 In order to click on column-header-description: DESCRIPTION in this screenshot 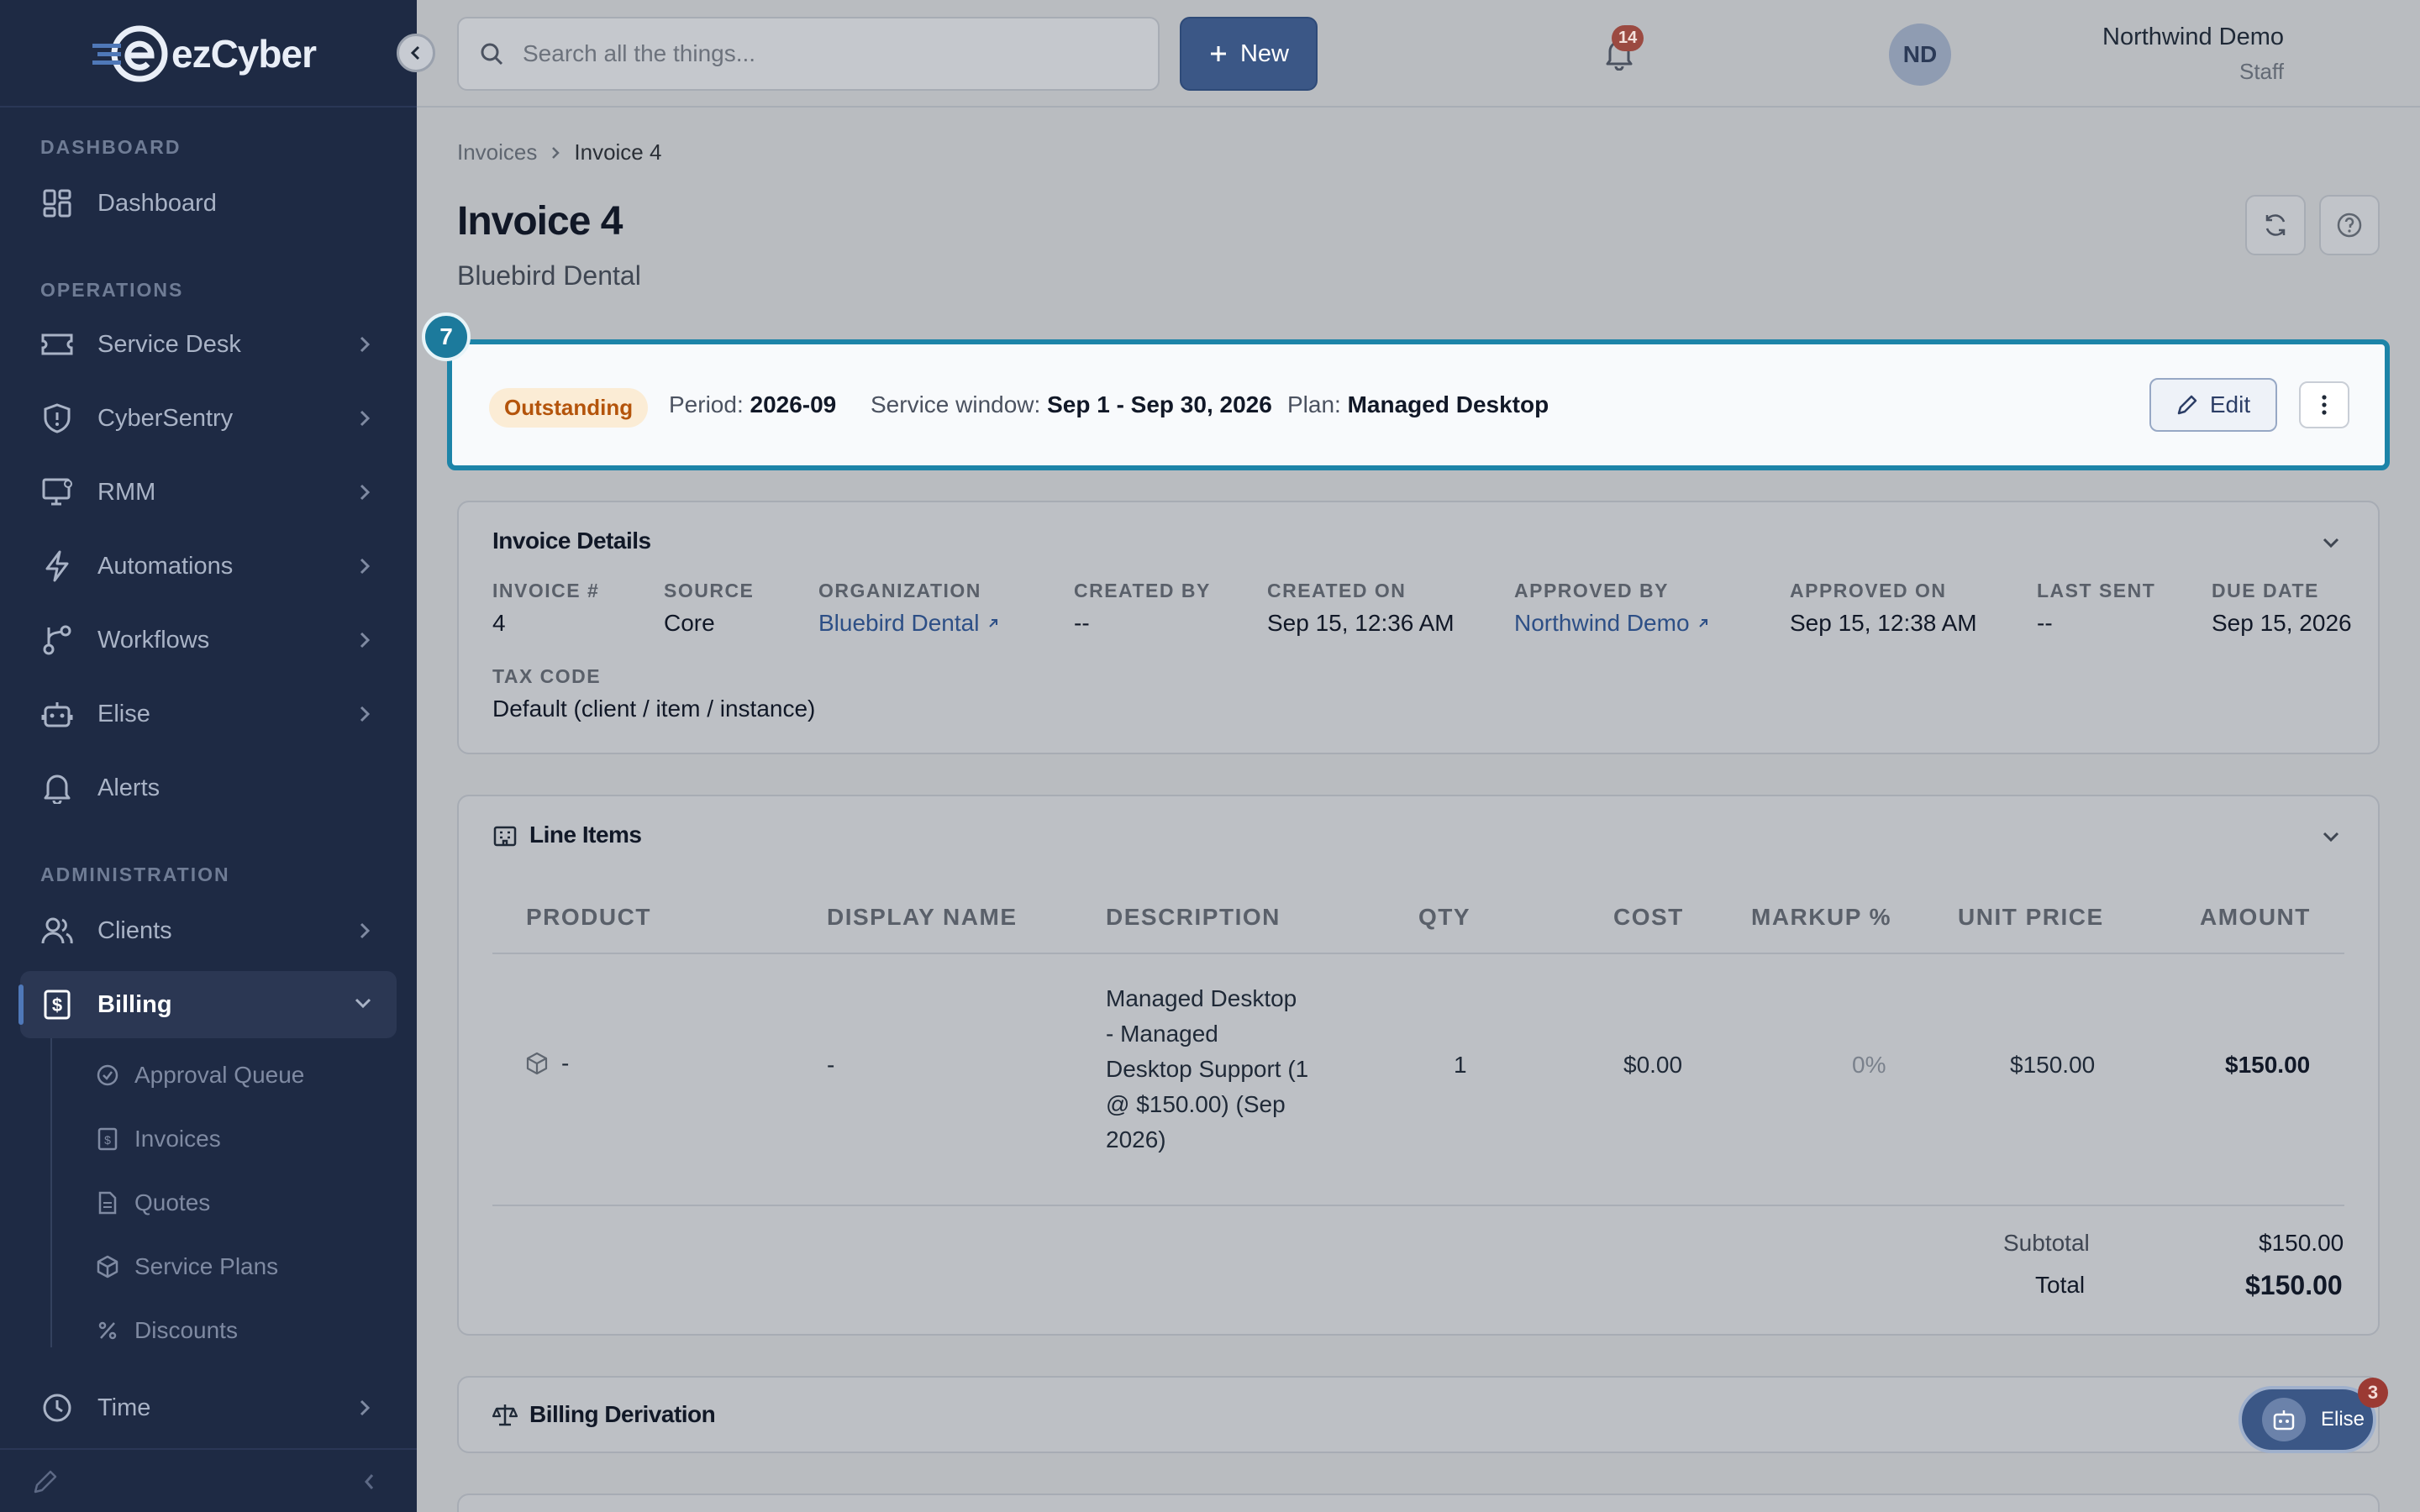, I will do `click(1194, 917)`.